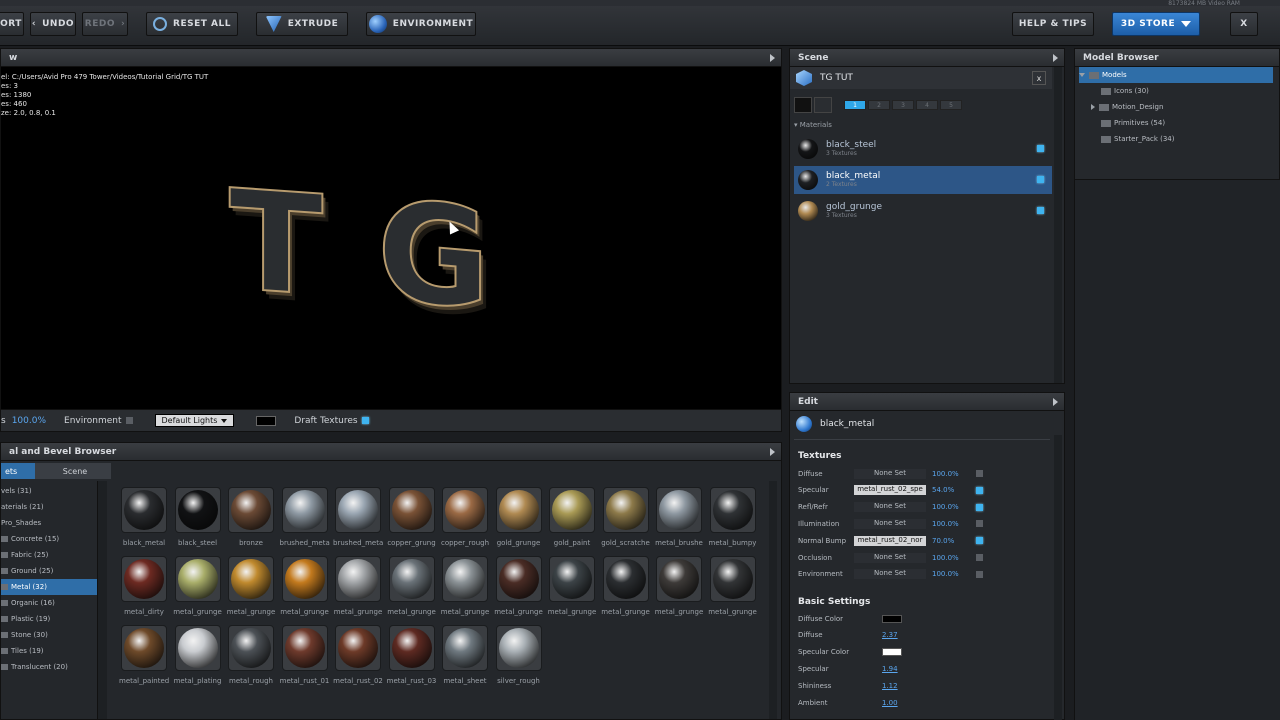 The height and width of the screenshot is (720, 1280). What do you see at coordinates (1058, 577) in the screenshot?
I see `edit-scrollbar` at bounding box center [1058, 577].